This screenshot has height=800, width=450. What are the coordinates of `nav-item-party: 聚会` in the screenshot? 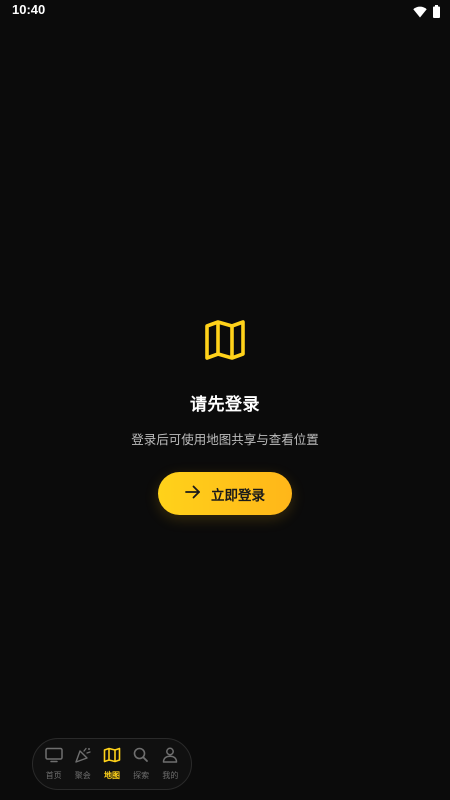 It's located at (83, 764).